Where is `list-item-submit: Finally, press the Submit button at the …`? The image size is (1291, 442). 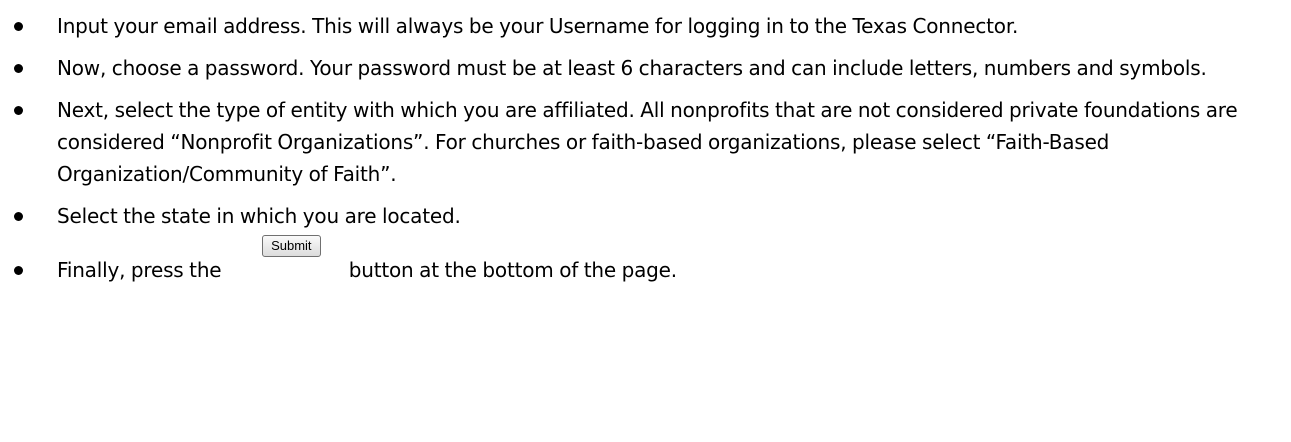
list-item-submit: Finally, press the Submit button at the … is located at coordinates (640, 260).